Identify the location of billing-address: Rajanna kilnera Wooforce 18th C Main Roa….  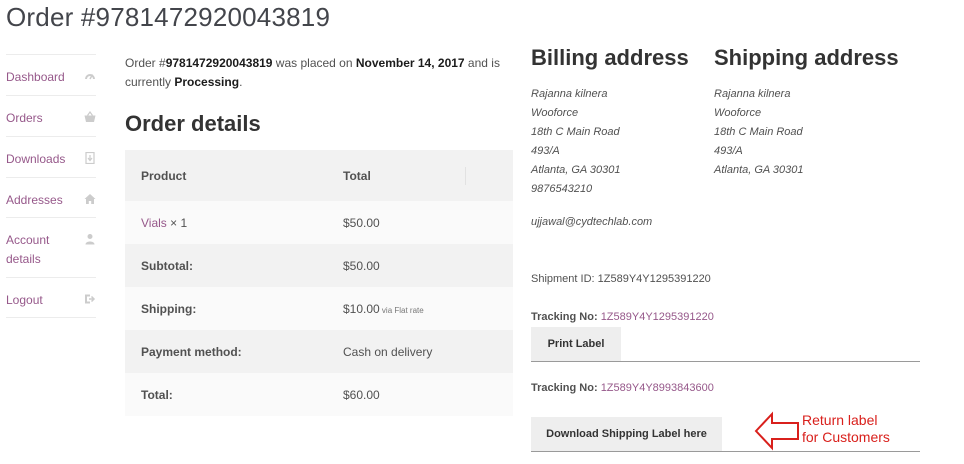
(576, 142).